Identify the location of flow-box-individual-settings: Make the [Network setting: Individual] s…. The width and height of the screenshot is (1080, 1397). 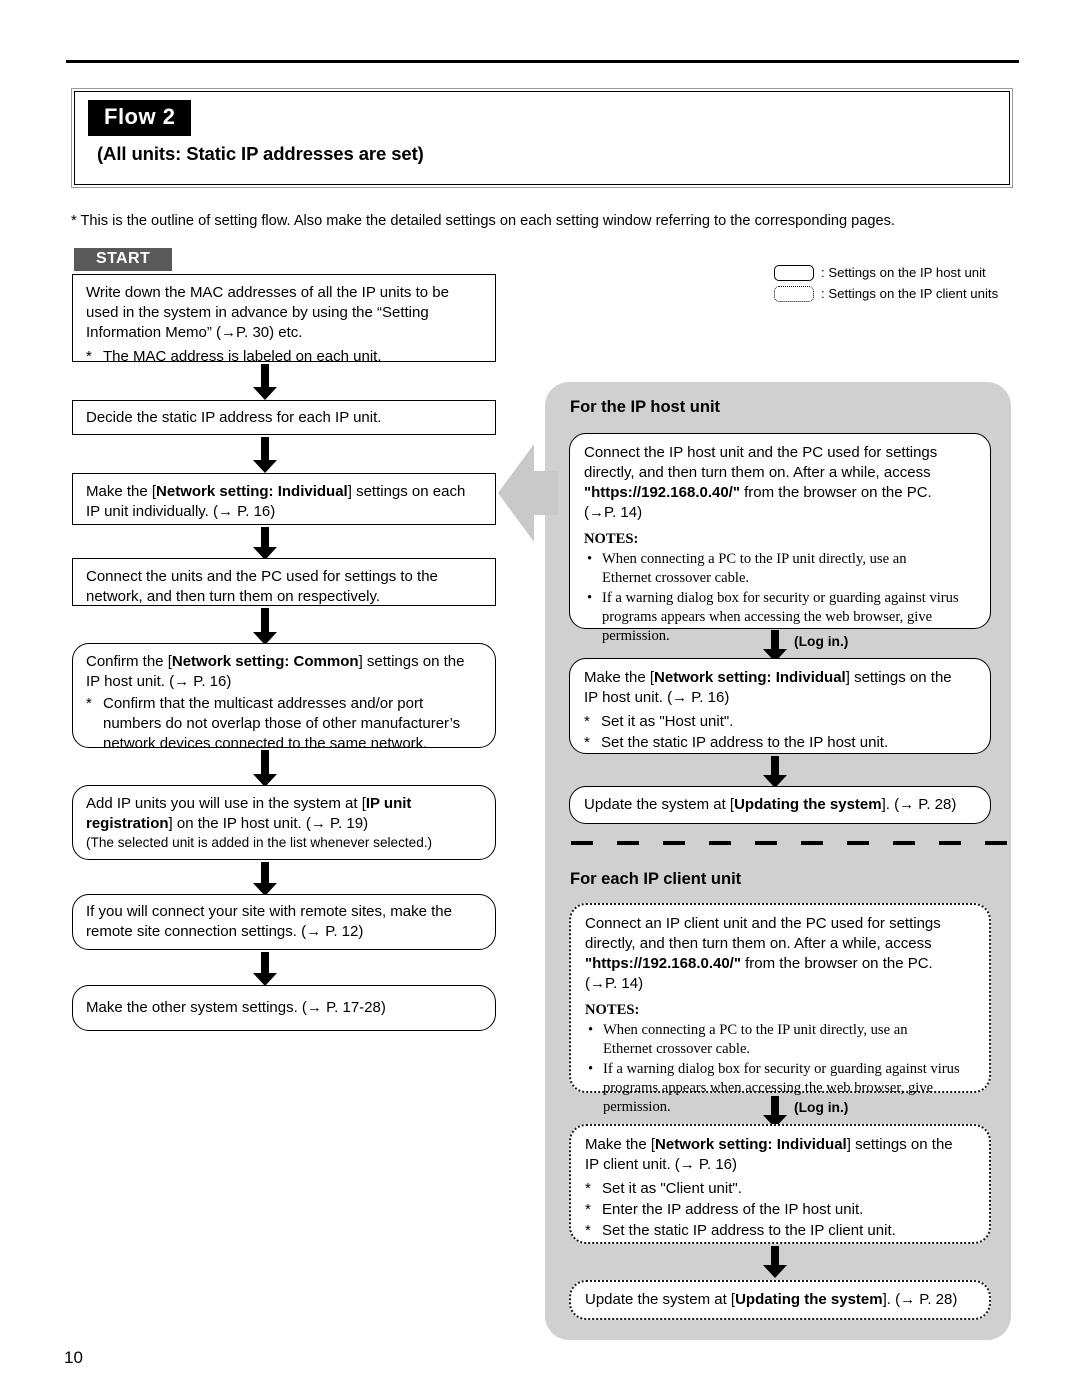
(284, 499).